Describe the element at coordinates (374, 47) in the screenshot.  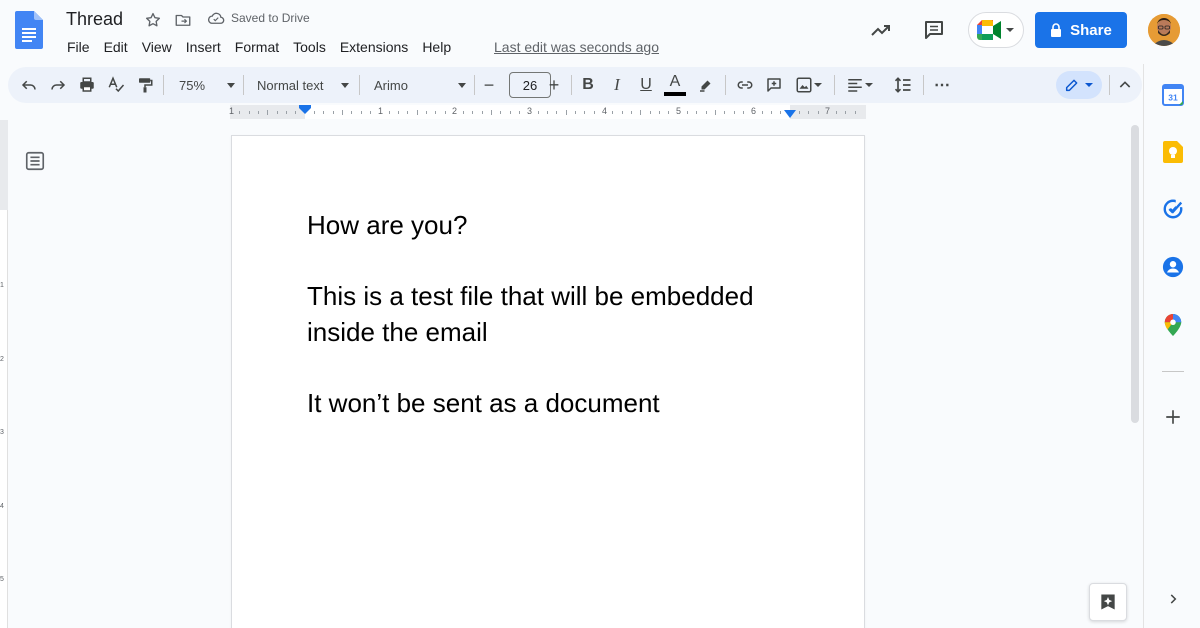
I see `menu-extensions: Extensions` at that location.